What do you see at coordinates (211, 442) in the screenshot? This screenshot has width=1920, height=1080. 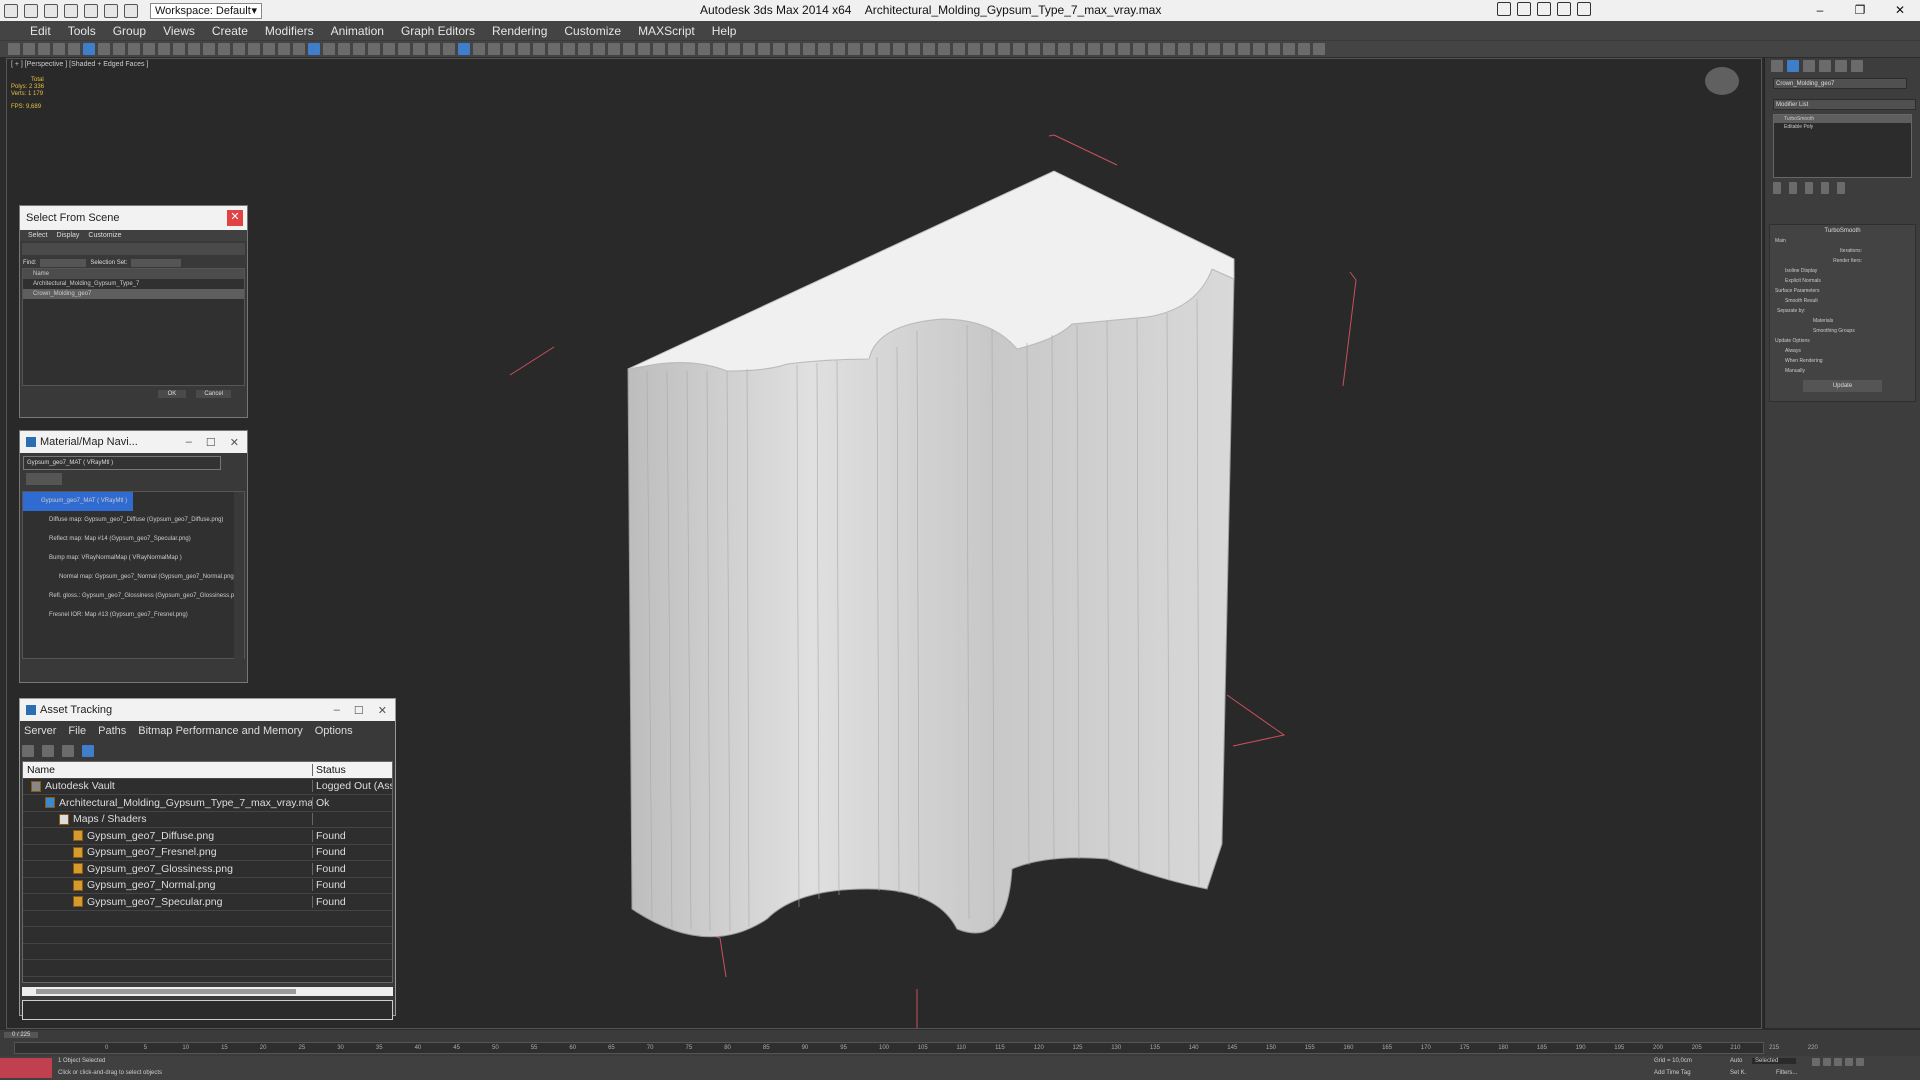 I see `maximize-icon: ☐` at bounding box center [211, 442].